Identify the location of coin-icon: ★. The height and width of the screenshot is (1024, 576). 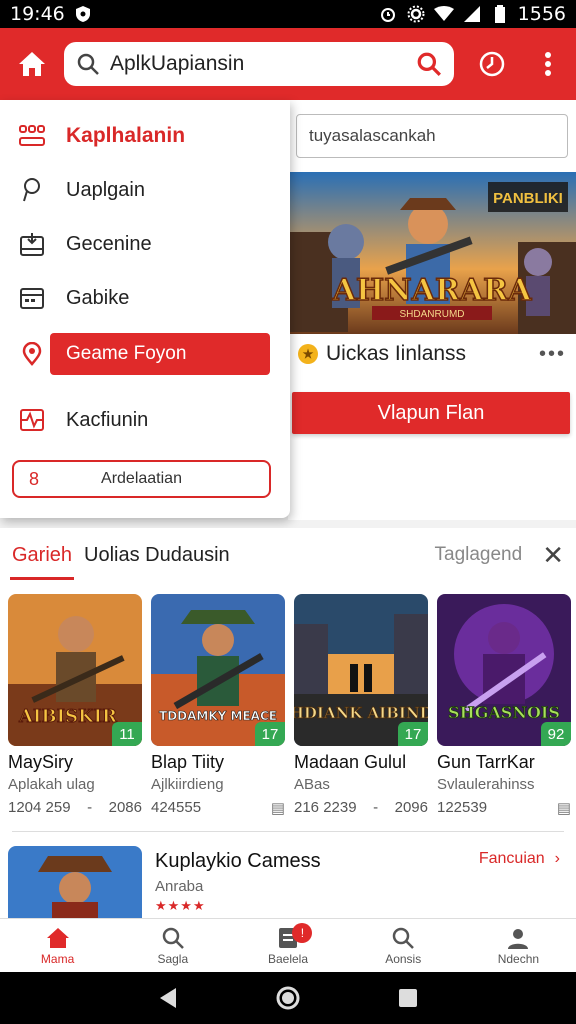
(308, 354).